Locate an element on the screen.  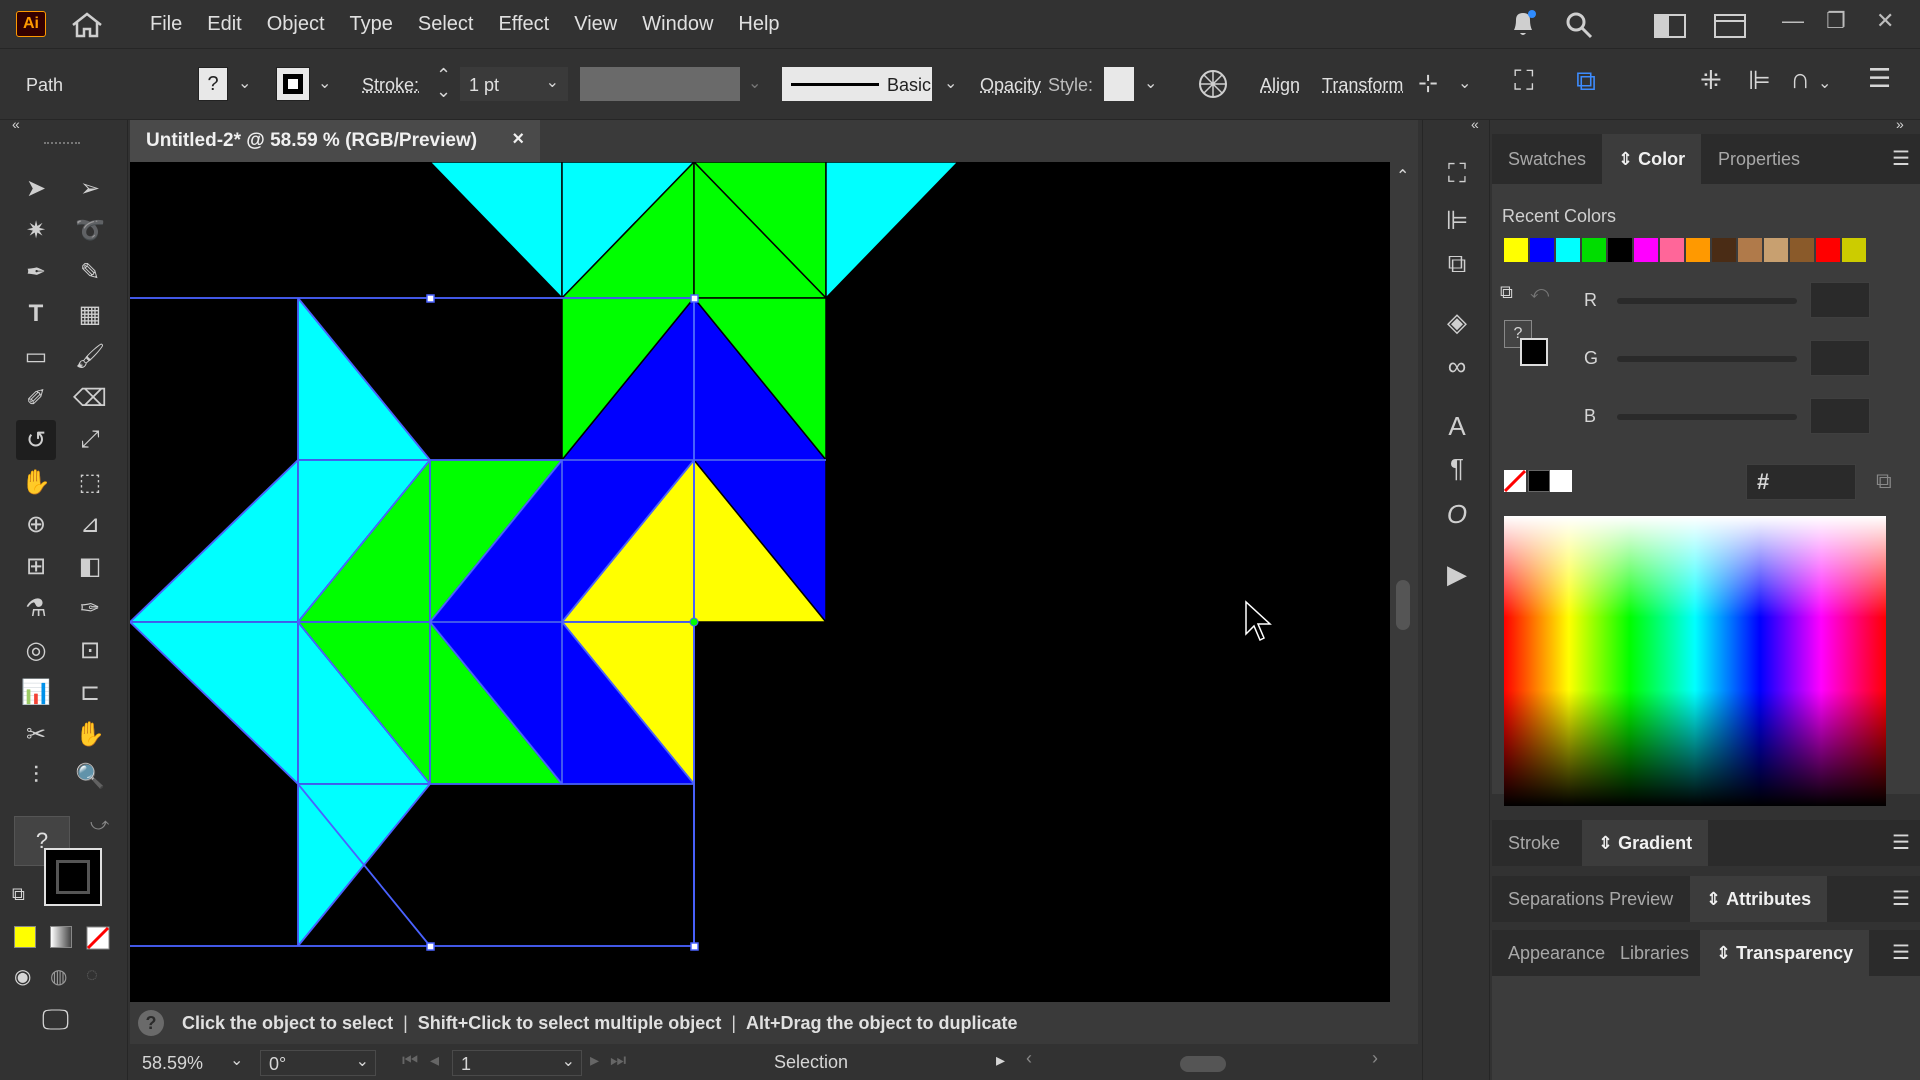
vertical-scrollbar: ⌃ ⌄ is located at coordinates (1404, 602).